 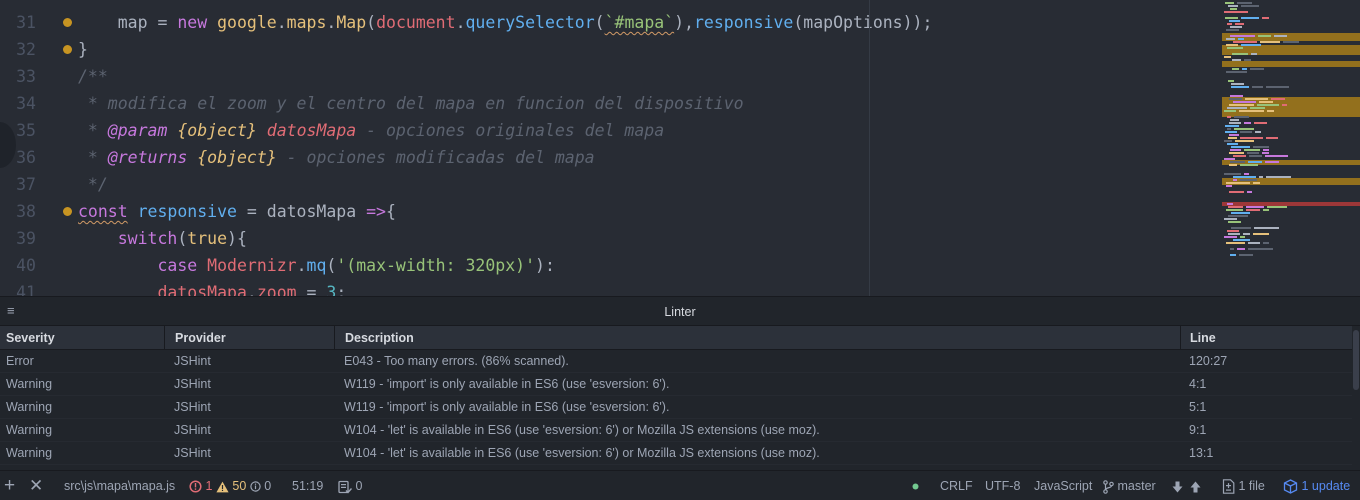 I want to click on wrap-guide, so click(x=869, y=148).